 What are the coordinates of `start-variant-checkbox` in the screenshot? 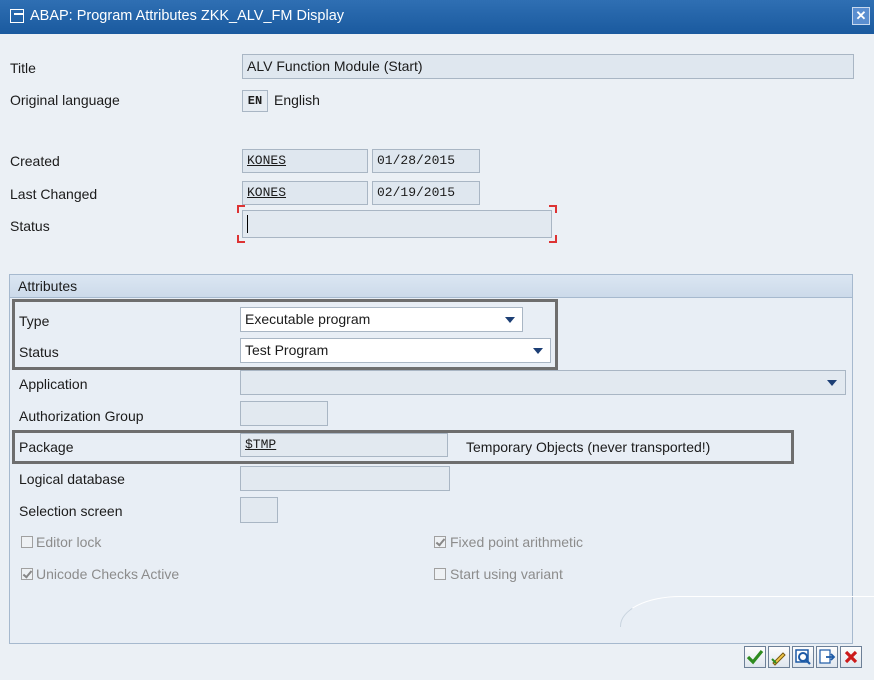 It's located at (440, 574).